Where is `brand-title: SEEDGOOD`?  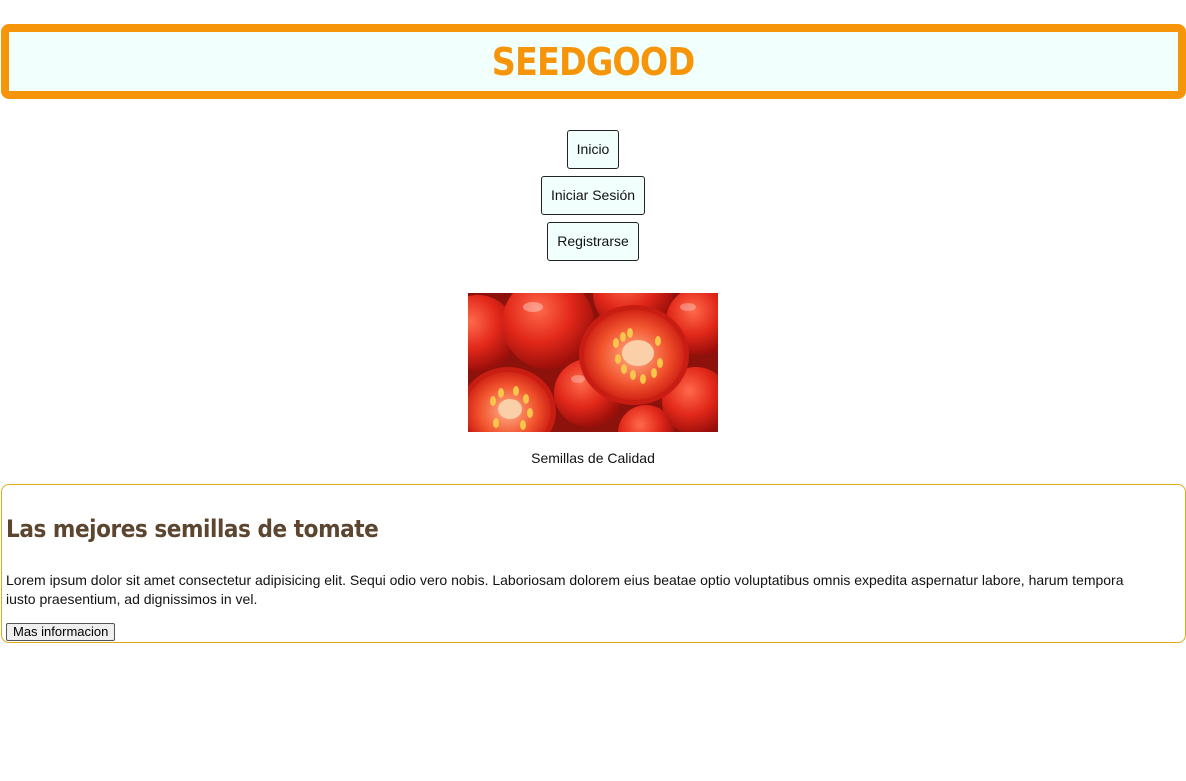 brand-title: SEEDGOOD is located at coordinates (593, 61).